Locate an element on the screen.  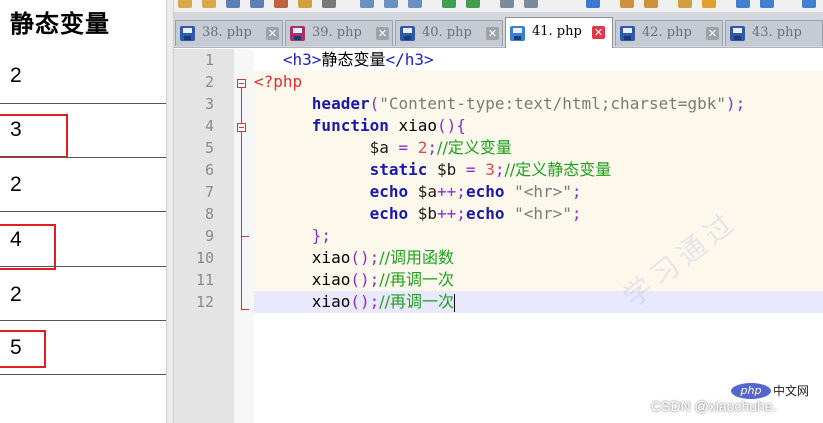
text-caret is located at coordinates (455, 302).